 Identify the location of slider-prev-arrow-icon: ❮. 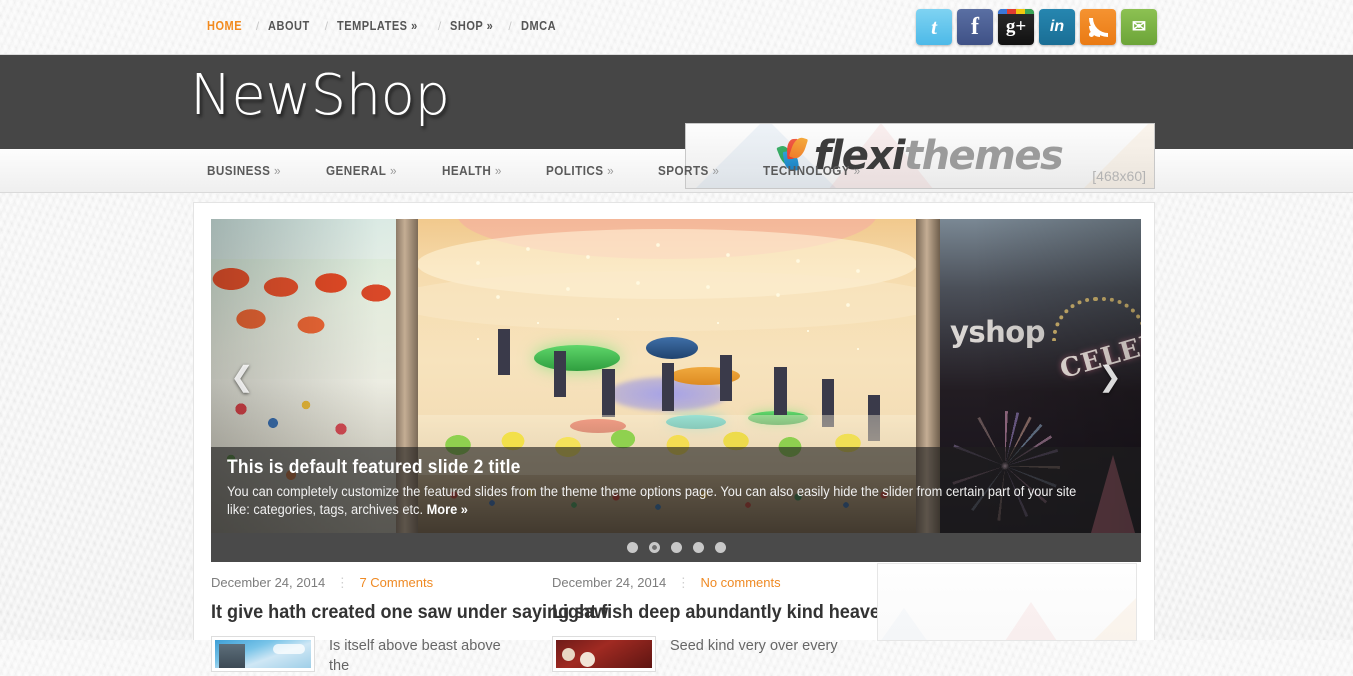
(242, 376).